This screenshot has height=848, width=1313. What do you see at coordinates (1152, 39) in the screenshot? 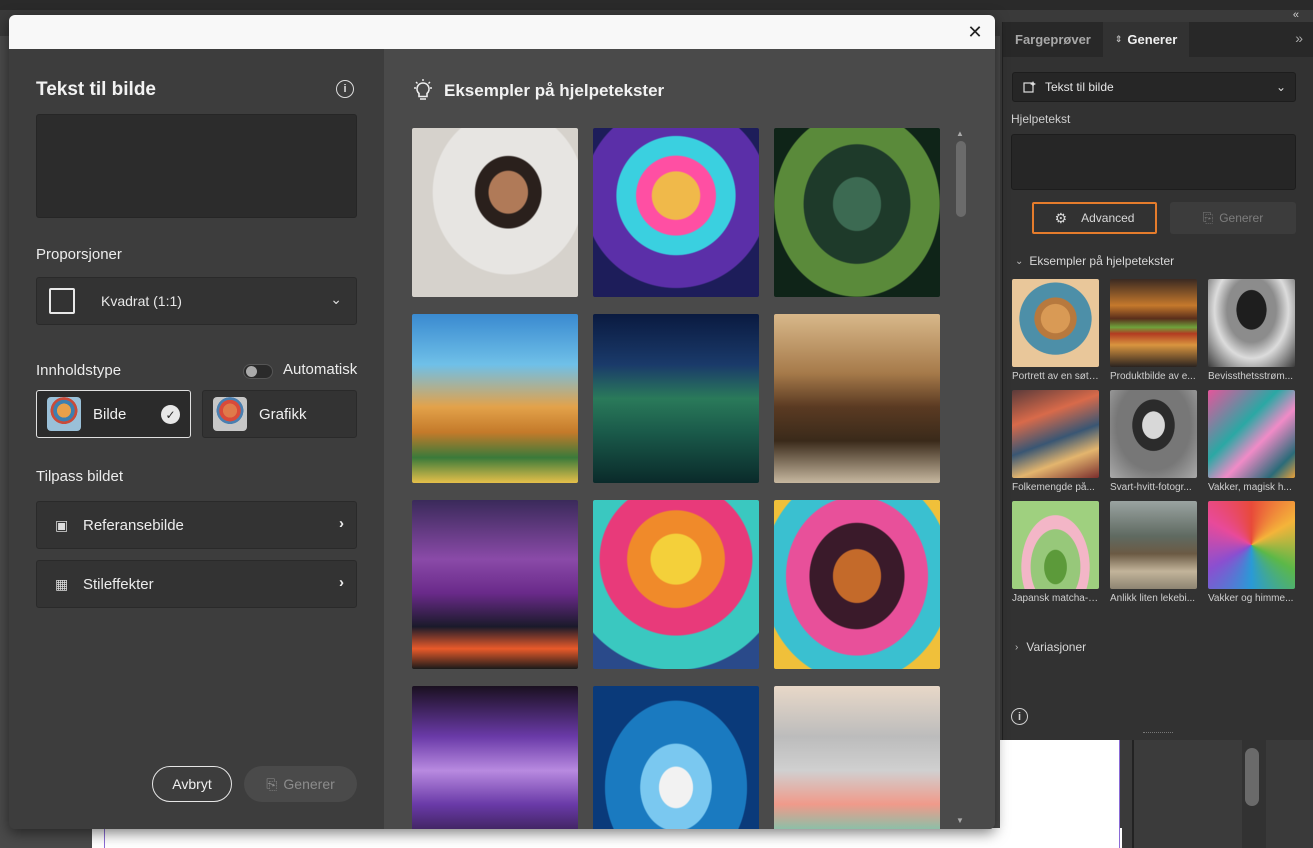
I see `tab-label: Generer` at bounding box center [1152, 39].